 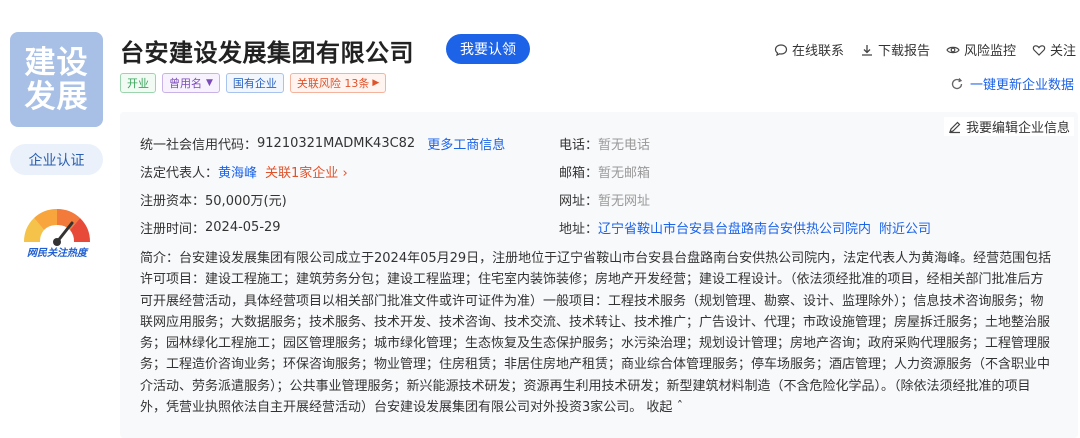 What do you see at coordinates (1039, 50) in the screenshot?
I see `heart-icon` at bounding box center [1039, 50].